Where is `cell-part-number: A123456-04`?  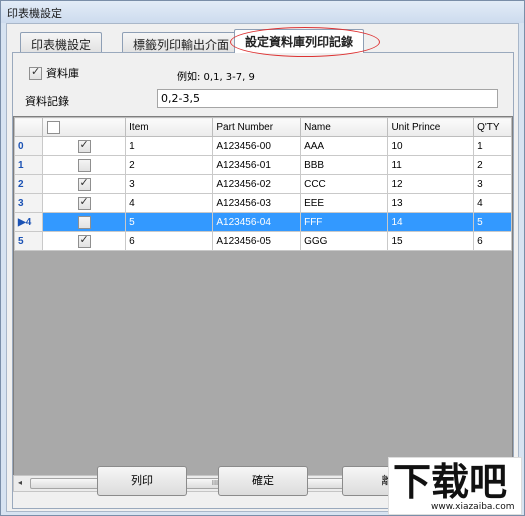
cell-part-number: A123456-04 is located at coordinates (257, 222).